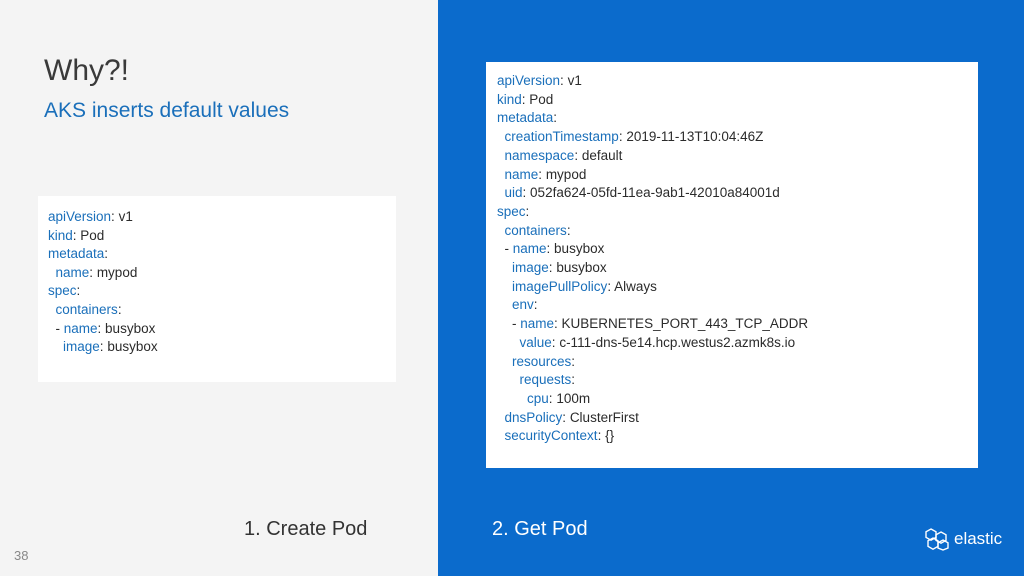 The height and width of the screenshot is (576, 1024). I want to click on yaml-value: Always, so click(635, 286).